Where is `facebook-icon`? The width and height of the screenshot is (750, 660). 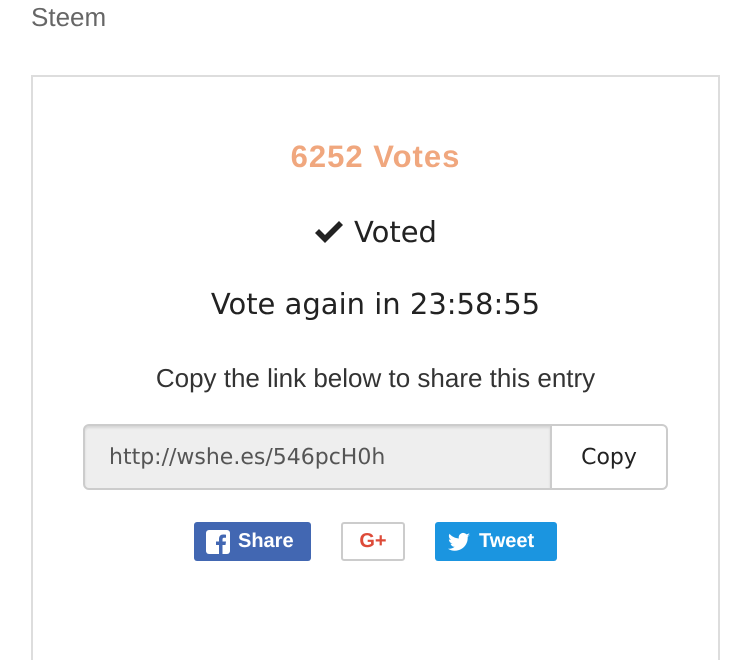
facebook-icon is located at coordinates (218, 542).